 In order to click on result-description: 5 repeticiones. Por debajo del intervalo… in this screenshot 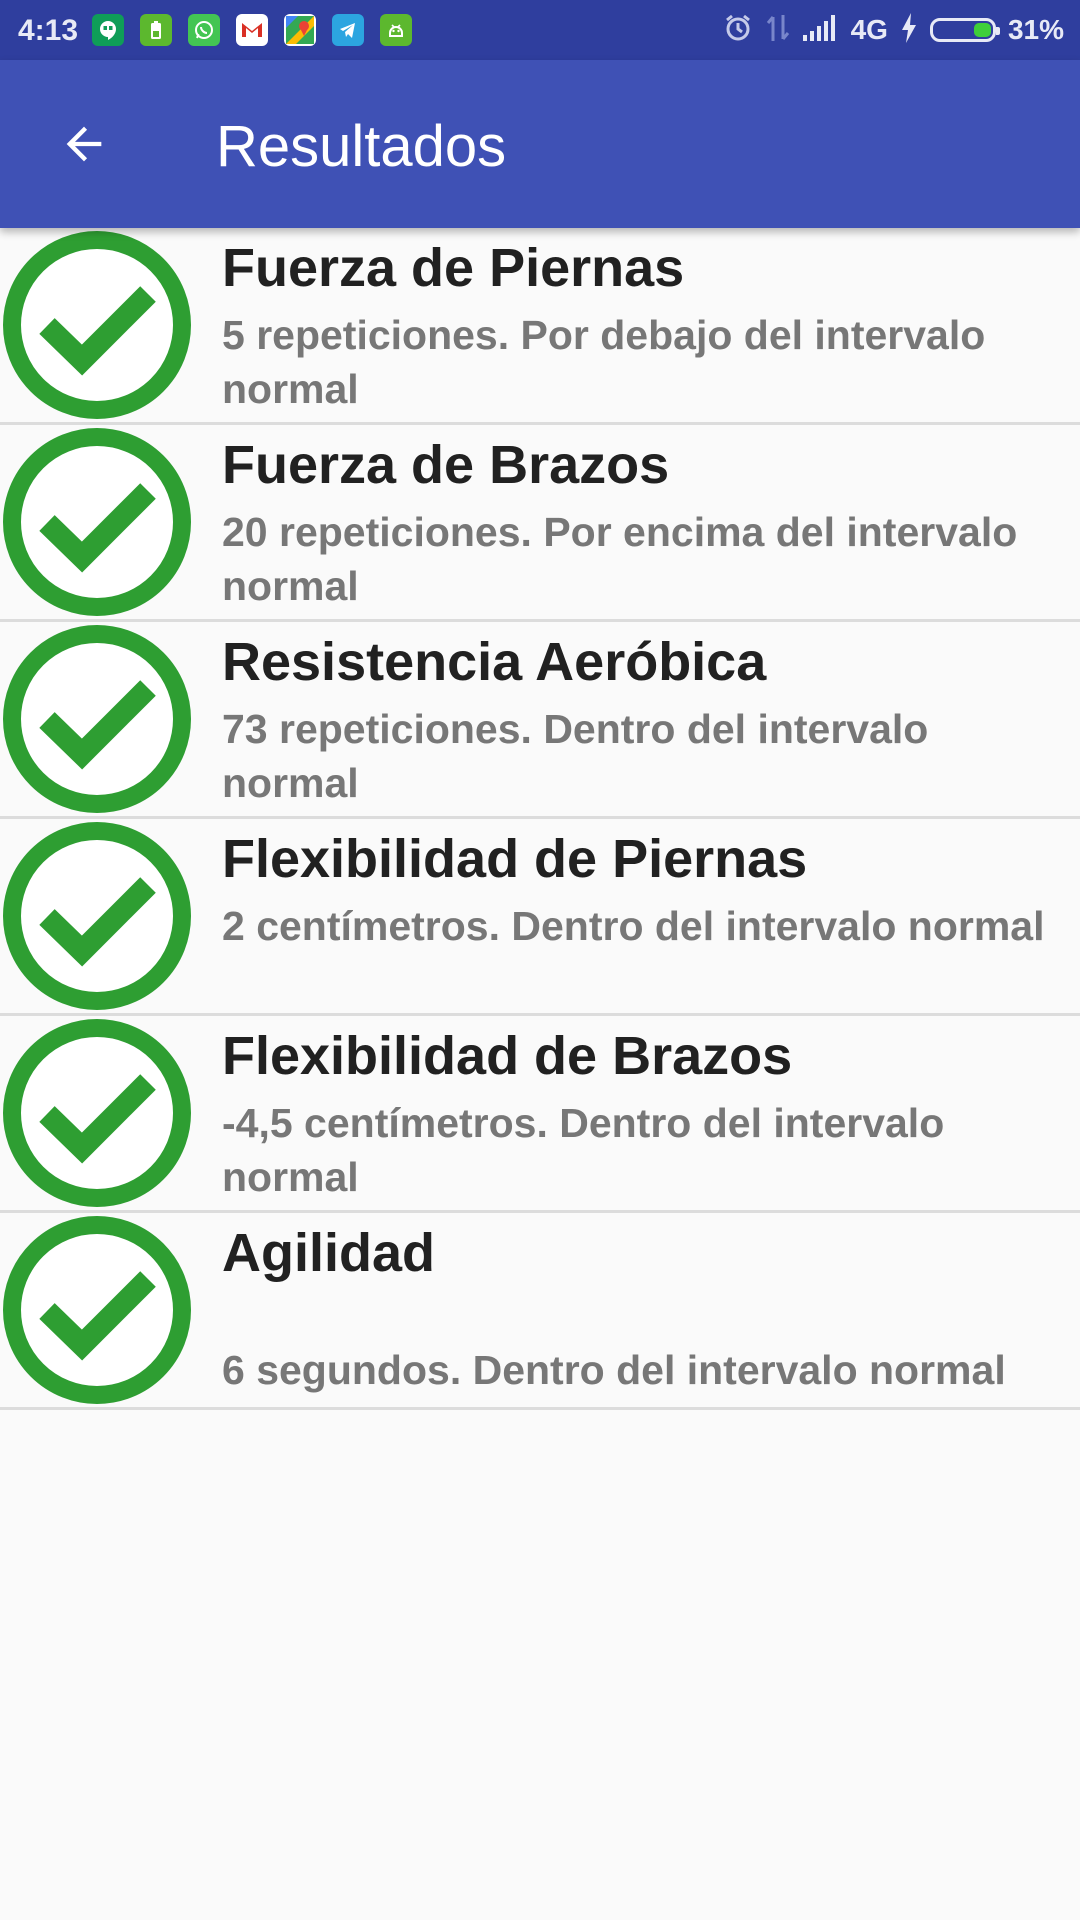, I will do `click(604, 362)`.